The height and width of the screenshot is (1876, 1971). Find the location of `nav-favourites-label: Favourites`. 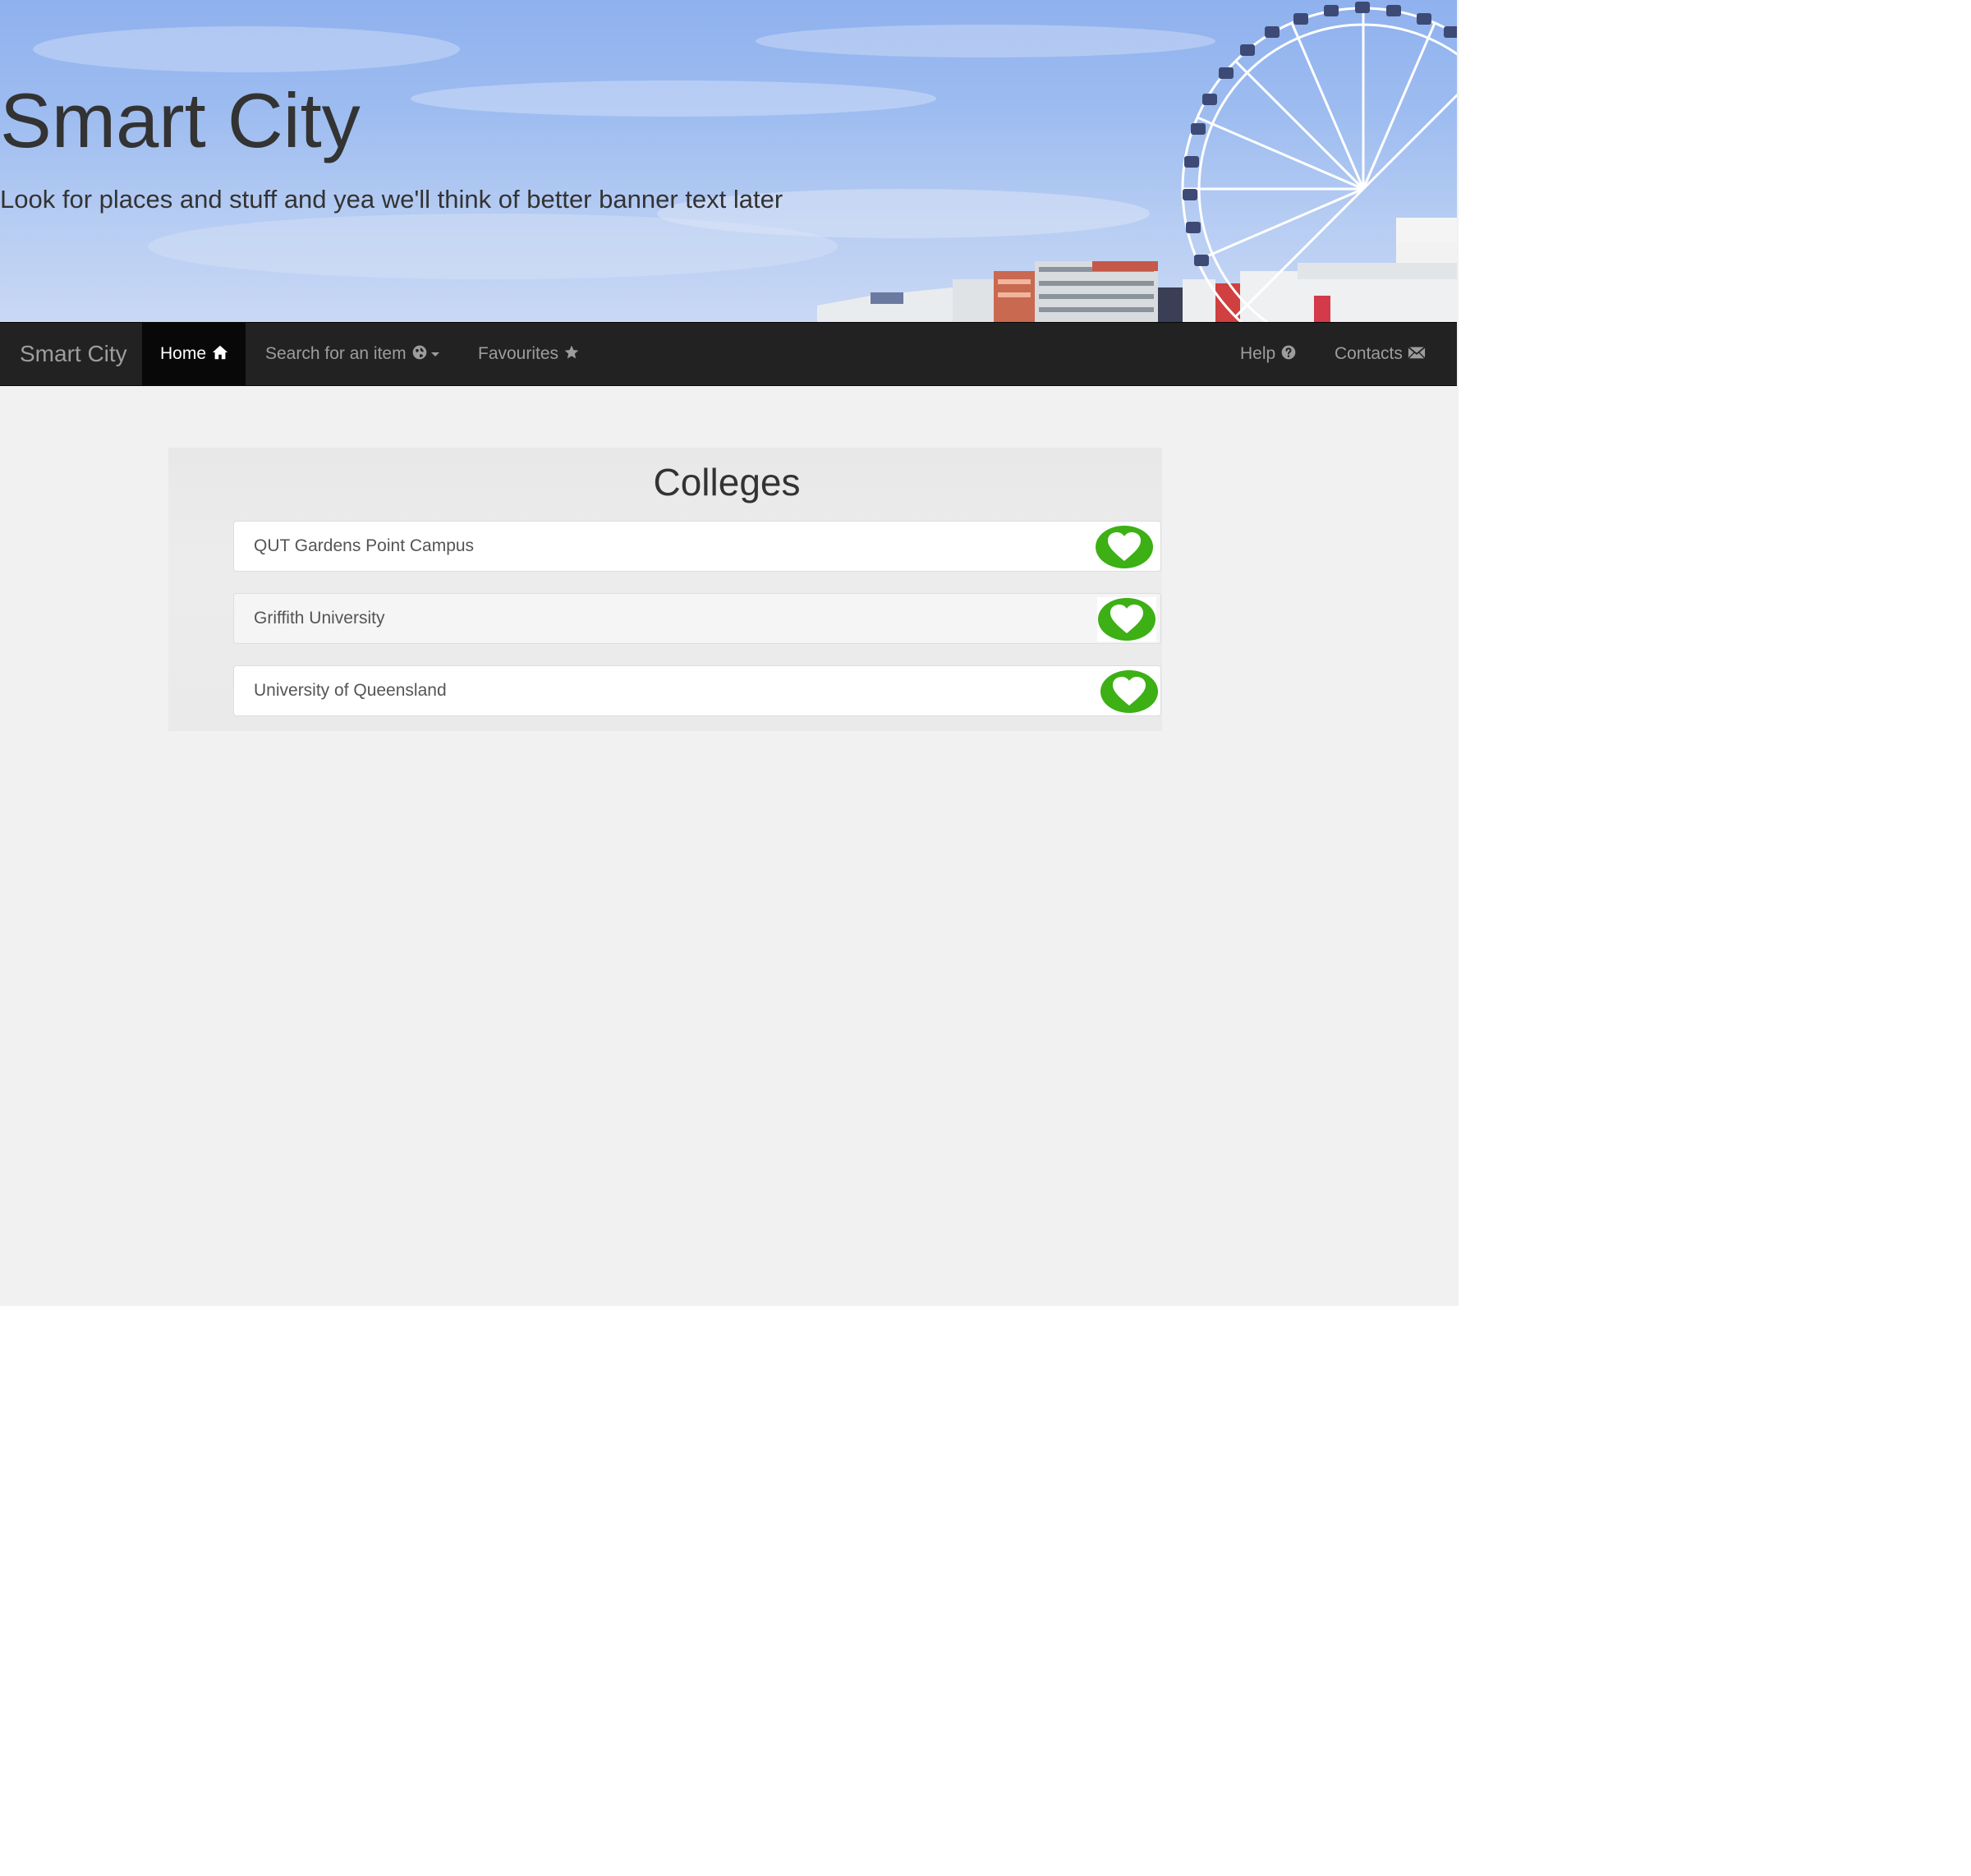

nav-favourites-label: Favourites is located at coordinates (518, 353).